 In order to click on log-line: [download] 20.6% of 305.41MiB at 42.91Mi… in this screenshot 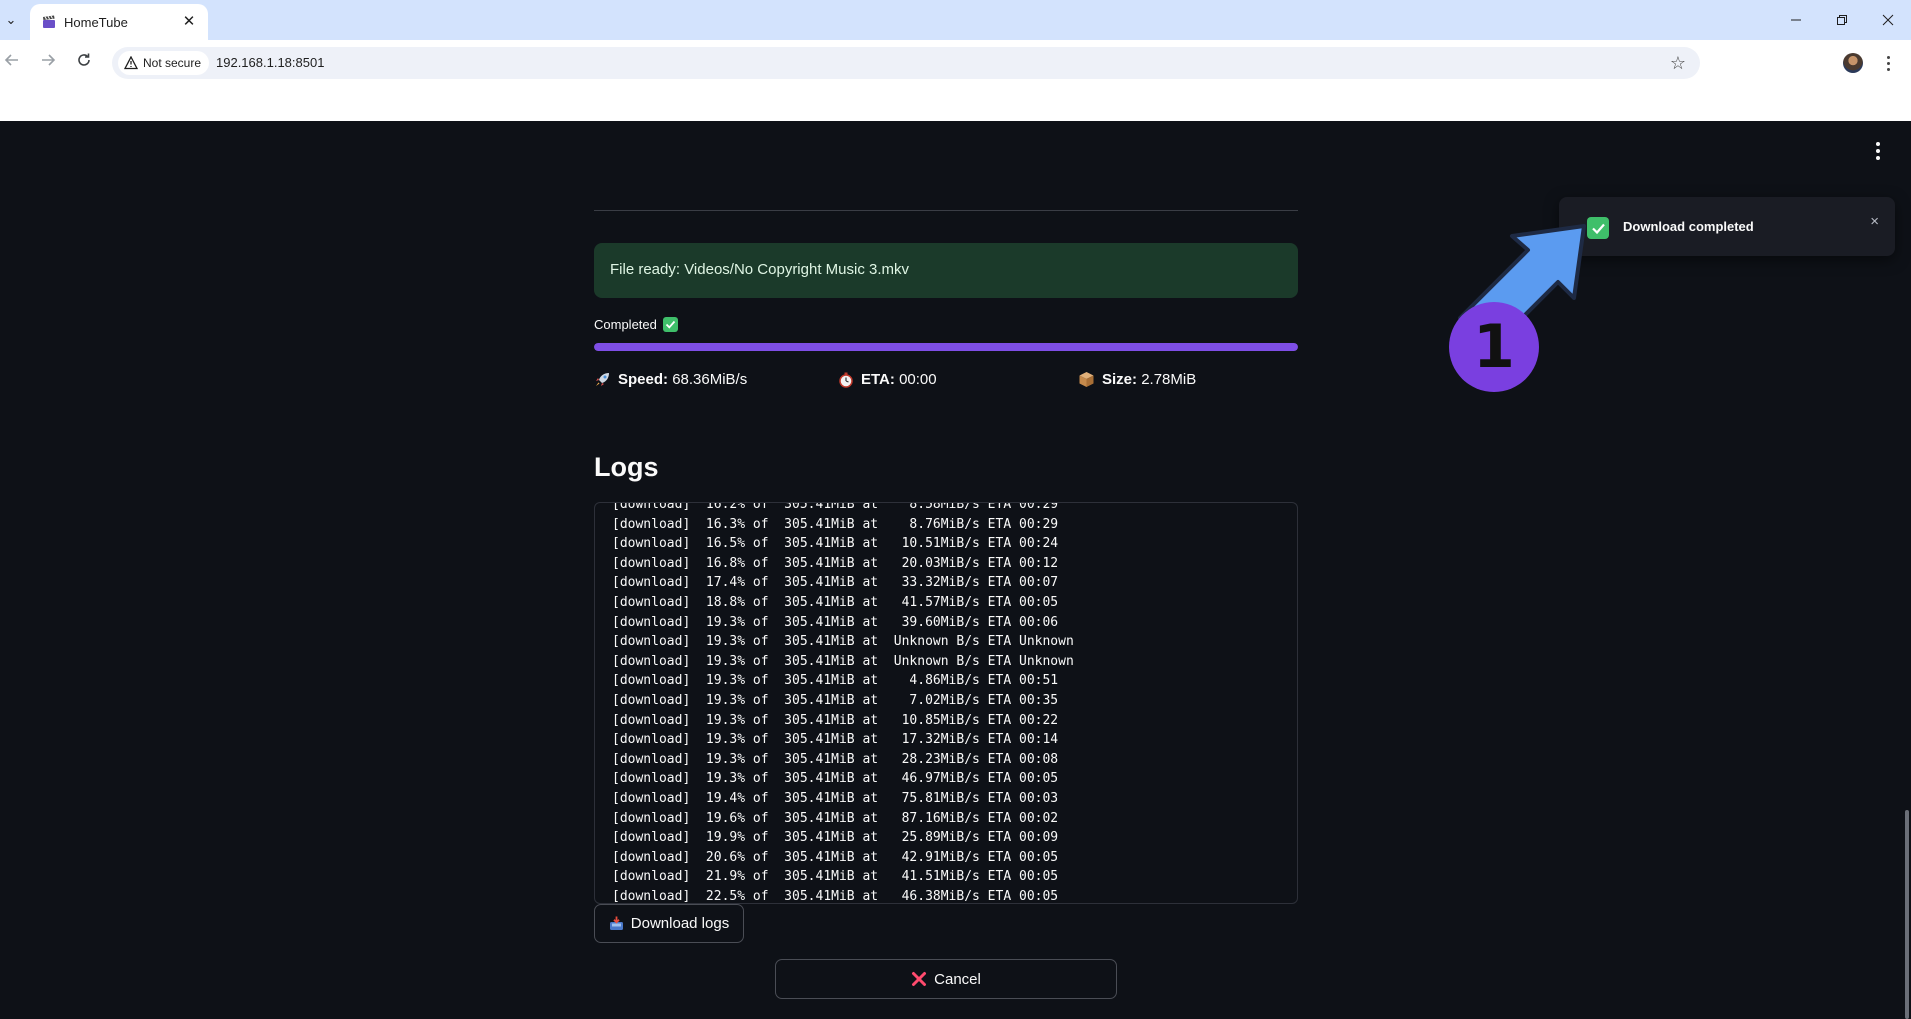, I will do `click(835, 857)`.